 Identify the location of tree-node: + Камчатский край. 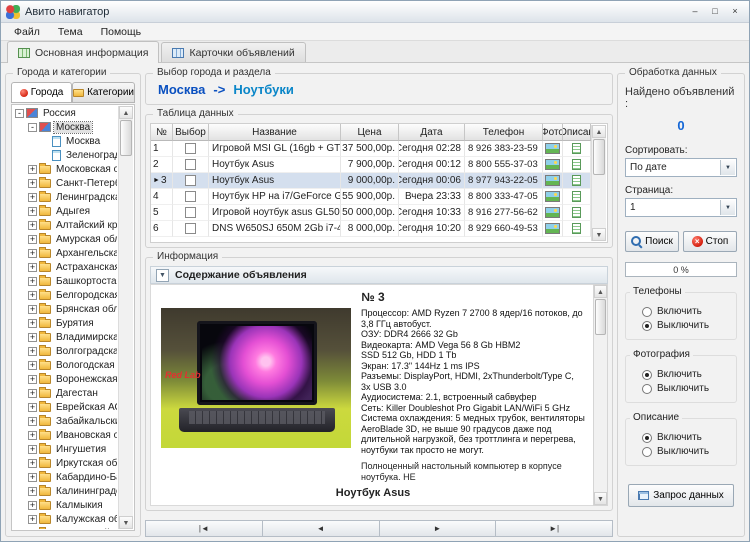
(65, 527).